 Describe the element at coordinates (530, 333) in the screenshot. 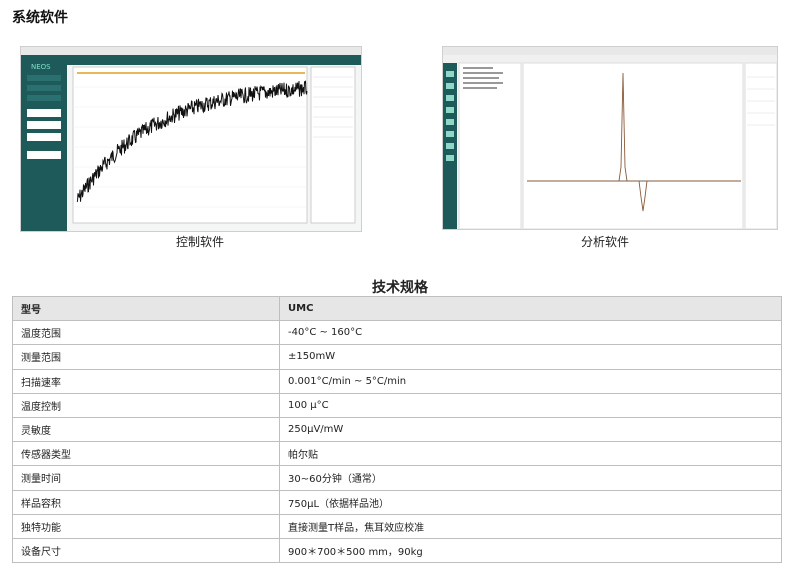

I see `spec-value: -40°C ~ 160°C` at that location.